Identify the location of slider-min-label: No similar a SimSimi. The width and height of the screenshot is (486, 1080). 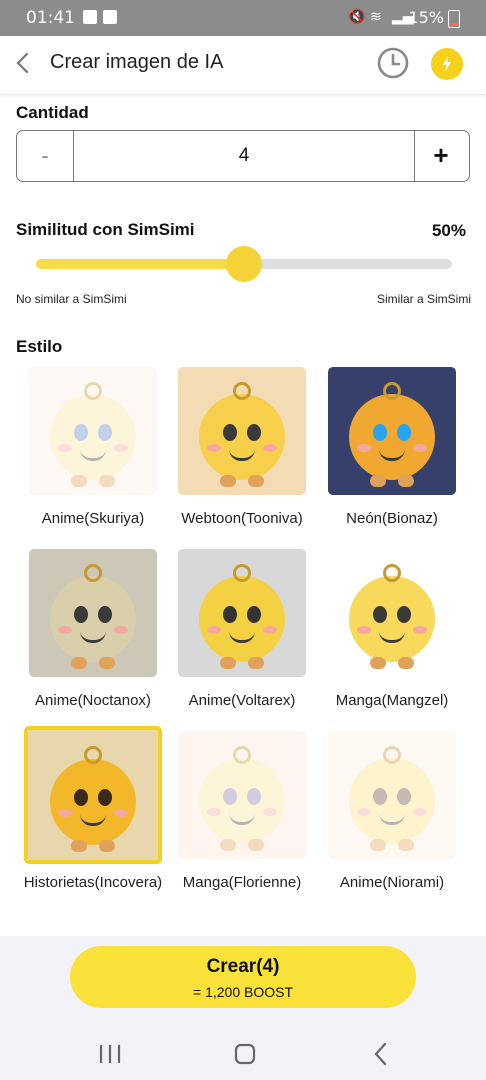
(71, 299).